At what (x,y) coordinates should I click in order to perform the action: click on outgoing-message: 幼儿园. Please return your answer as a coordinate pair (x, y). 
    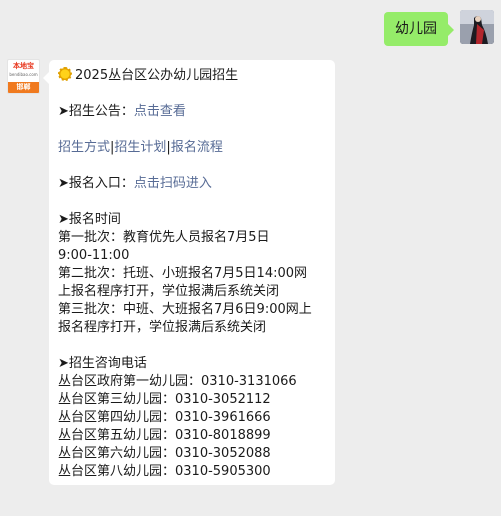
    Looking at the image, I should click on (439, 28).